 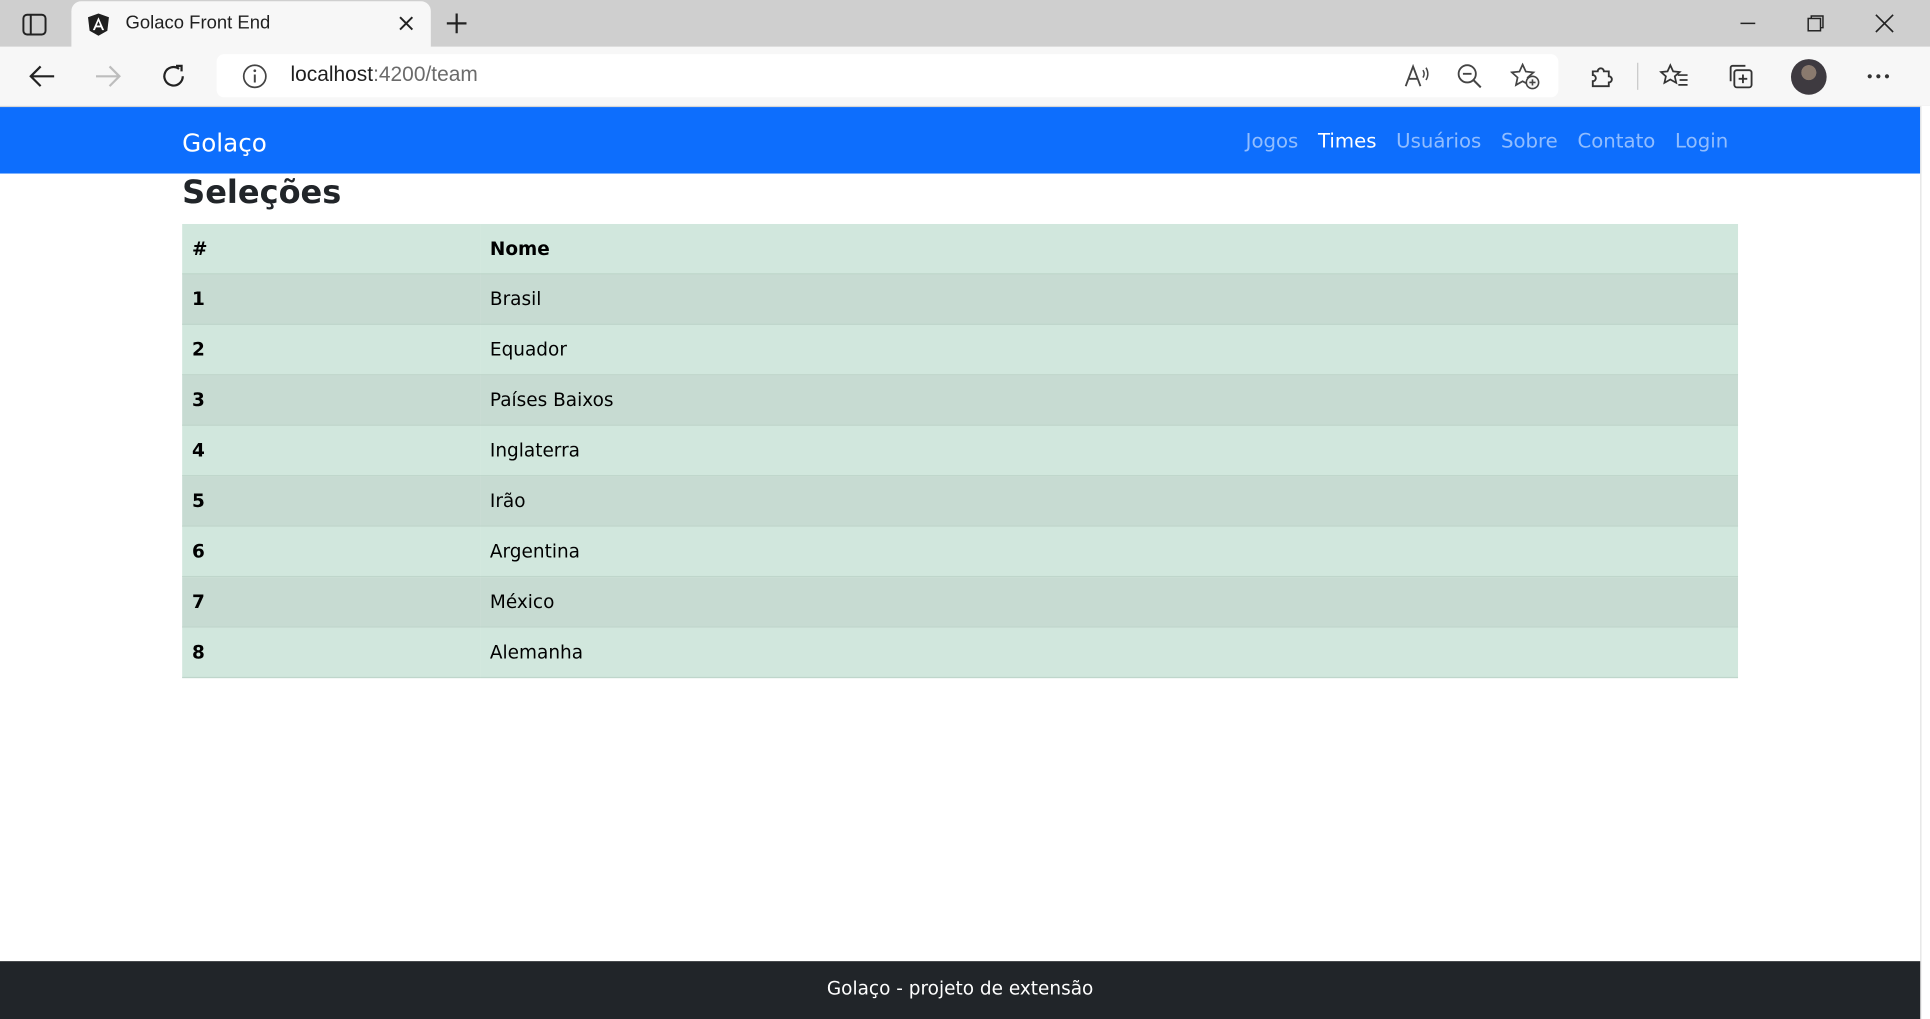 I want to click on nav-link-jogos: Jogos, so click(x=1272, y=140).